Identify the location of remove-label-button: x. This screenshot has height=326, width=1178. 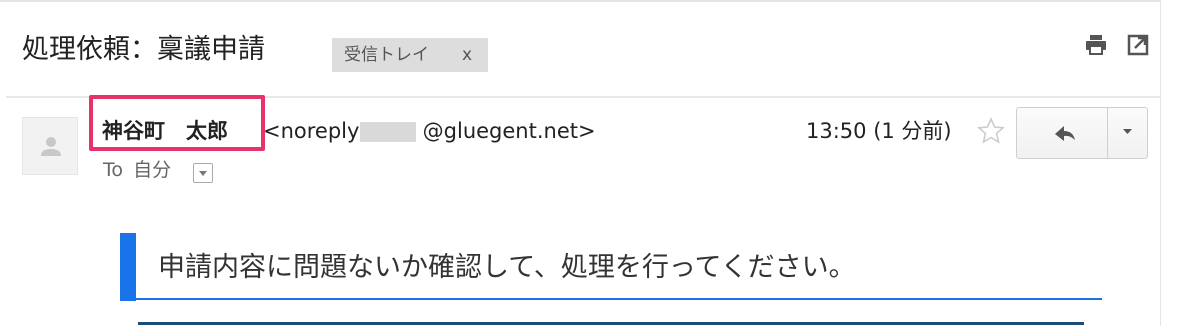
(467, 55).